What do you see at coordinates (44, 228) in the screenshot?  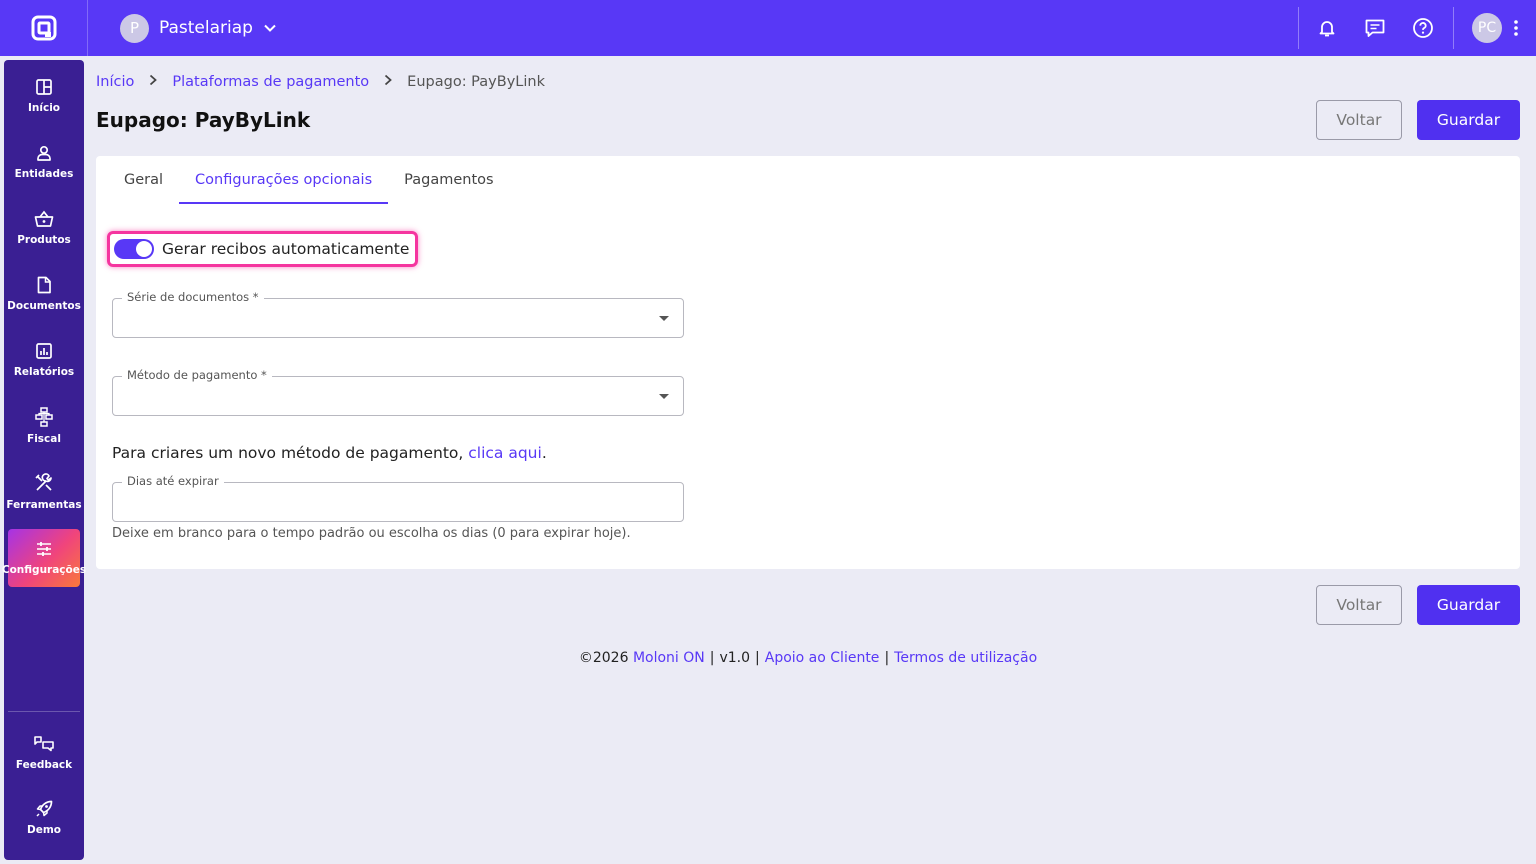 I see `sidebar-item-produtos: Produtos` at bounding box center [44, 228].